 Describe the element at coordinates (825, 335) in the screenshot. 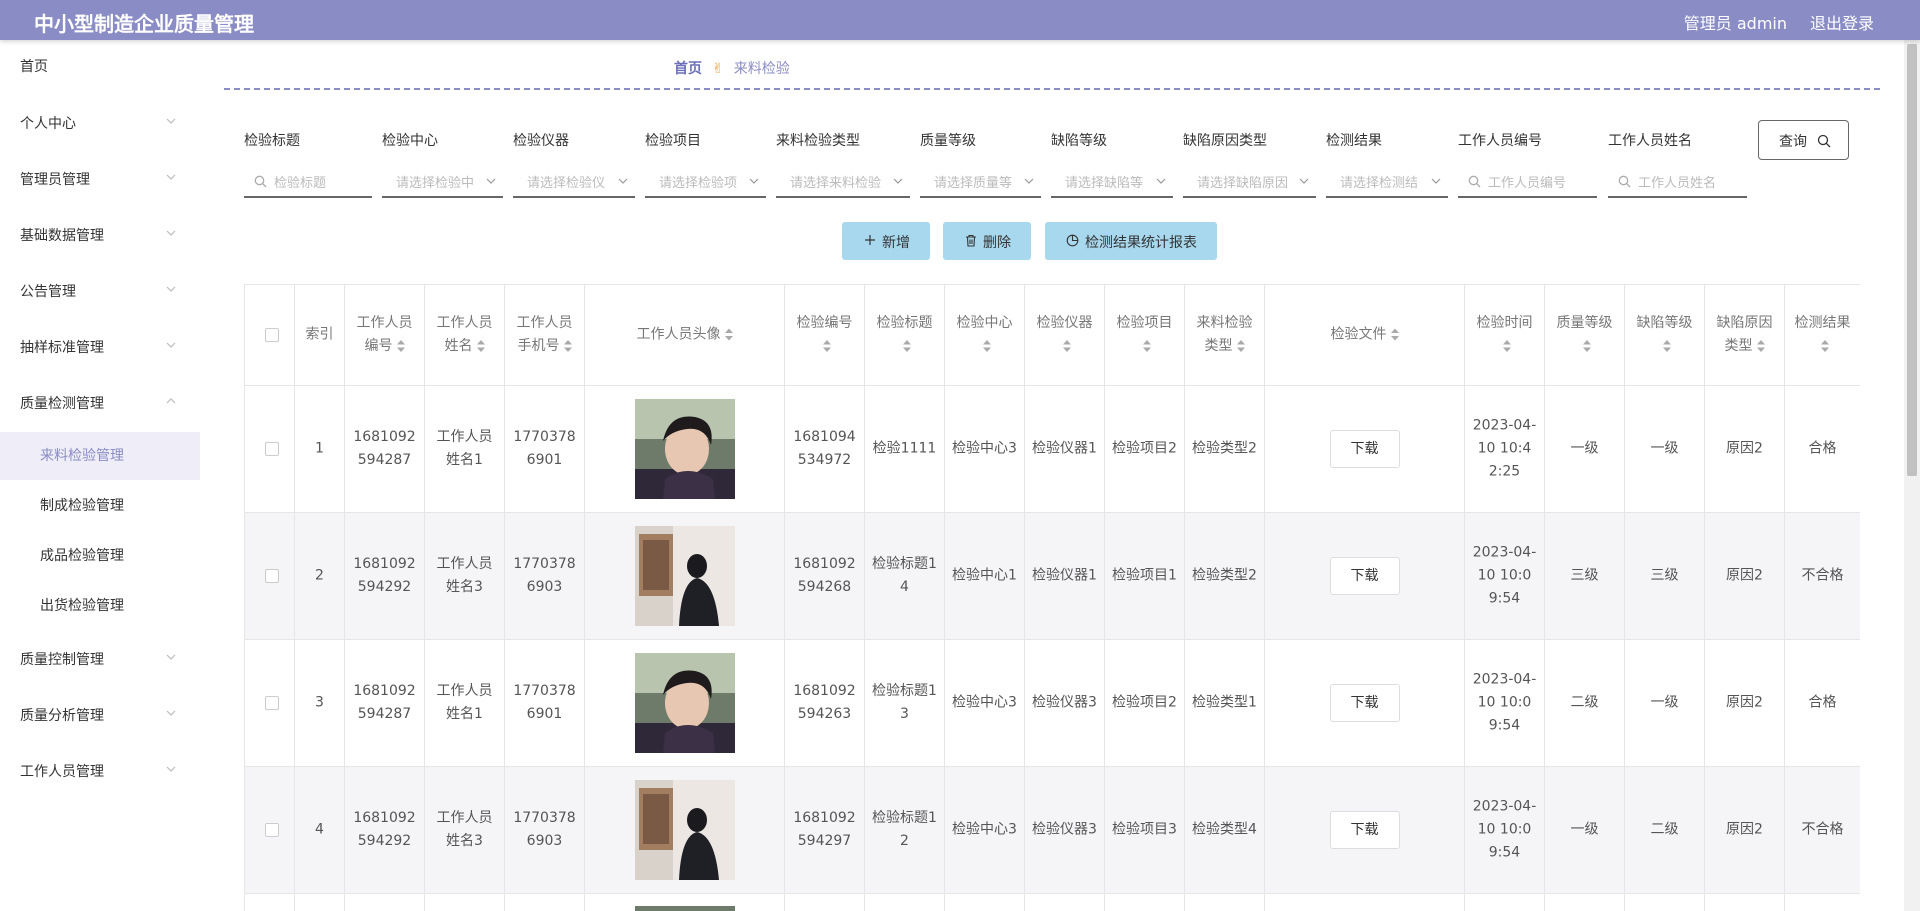

I see `column-header-insp-no: 检验编号` at that location.